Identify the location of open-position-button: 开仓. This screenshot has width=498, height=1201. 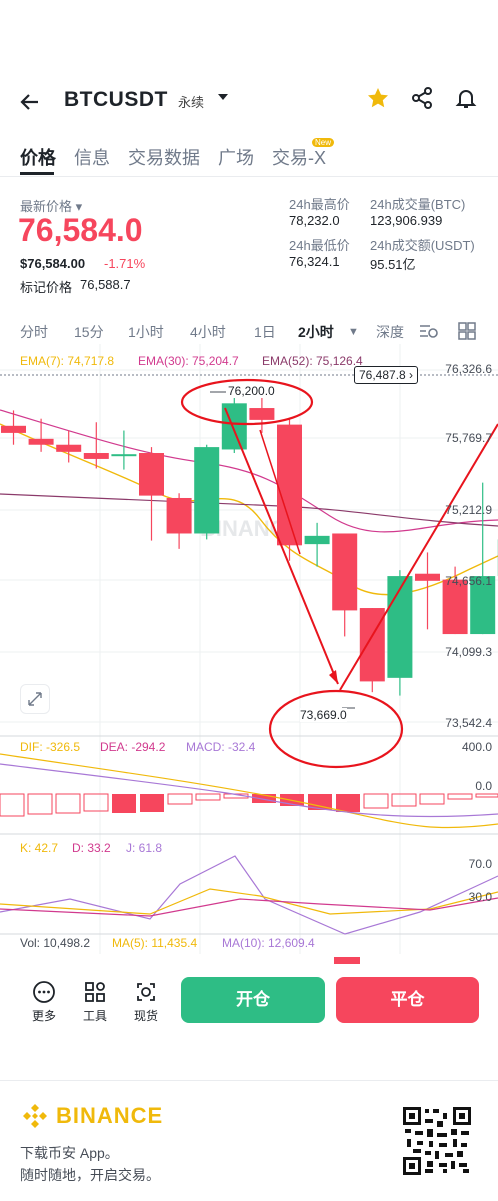
(253, 1000).